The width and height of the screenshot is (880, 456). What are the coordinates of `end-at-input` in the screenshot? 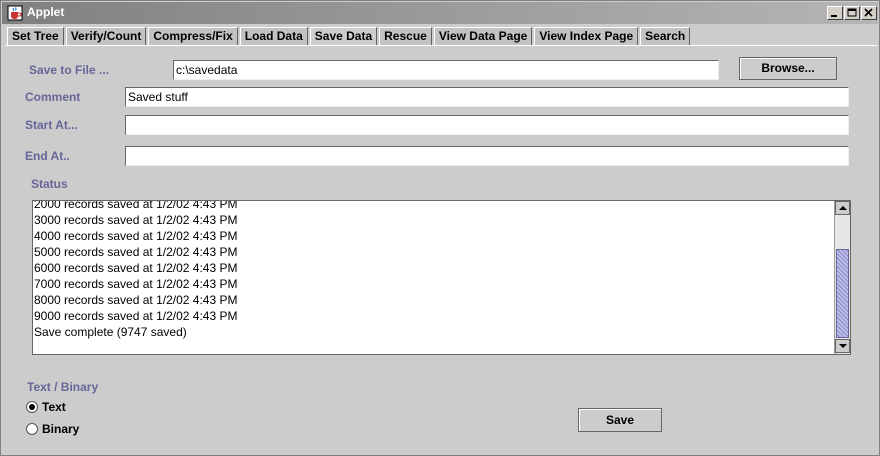 It's located at (487, 156).